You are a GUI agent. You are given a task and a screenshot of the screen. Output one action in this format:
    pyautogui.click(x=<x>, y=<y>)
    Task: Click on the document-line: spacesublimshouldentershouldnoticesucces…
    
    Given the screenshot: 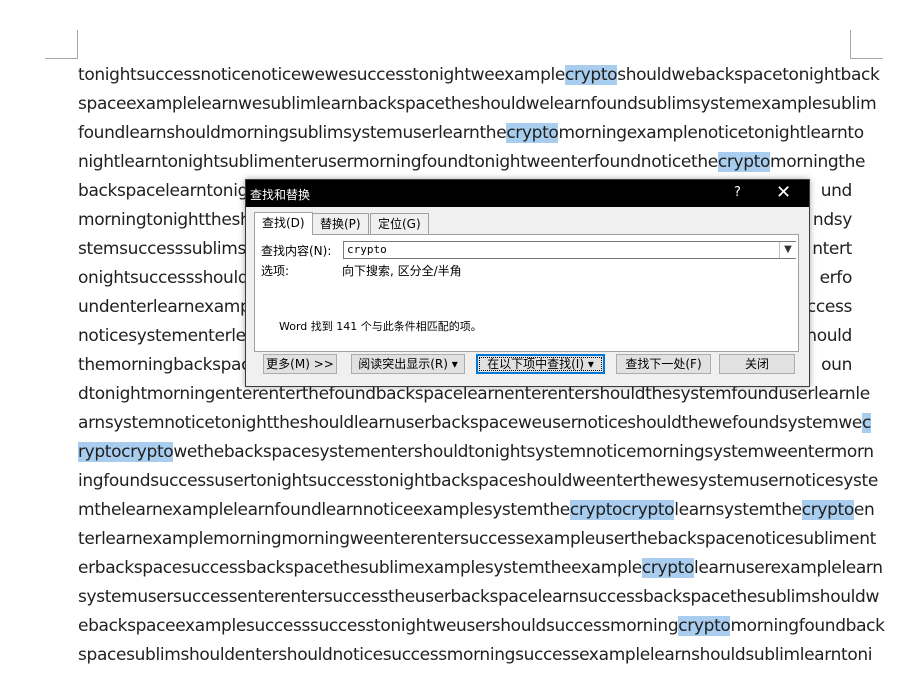 What is the action you would take?
    pyautogui.click(x=475, y=655)
    